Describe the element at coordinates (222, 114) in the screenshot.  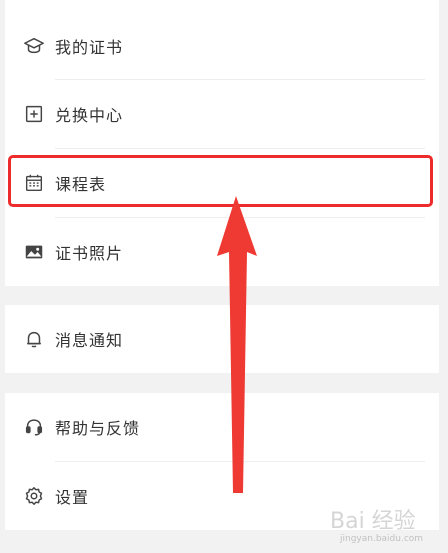
I see `menu-item-redeem-center: 兑换中心` at that location.